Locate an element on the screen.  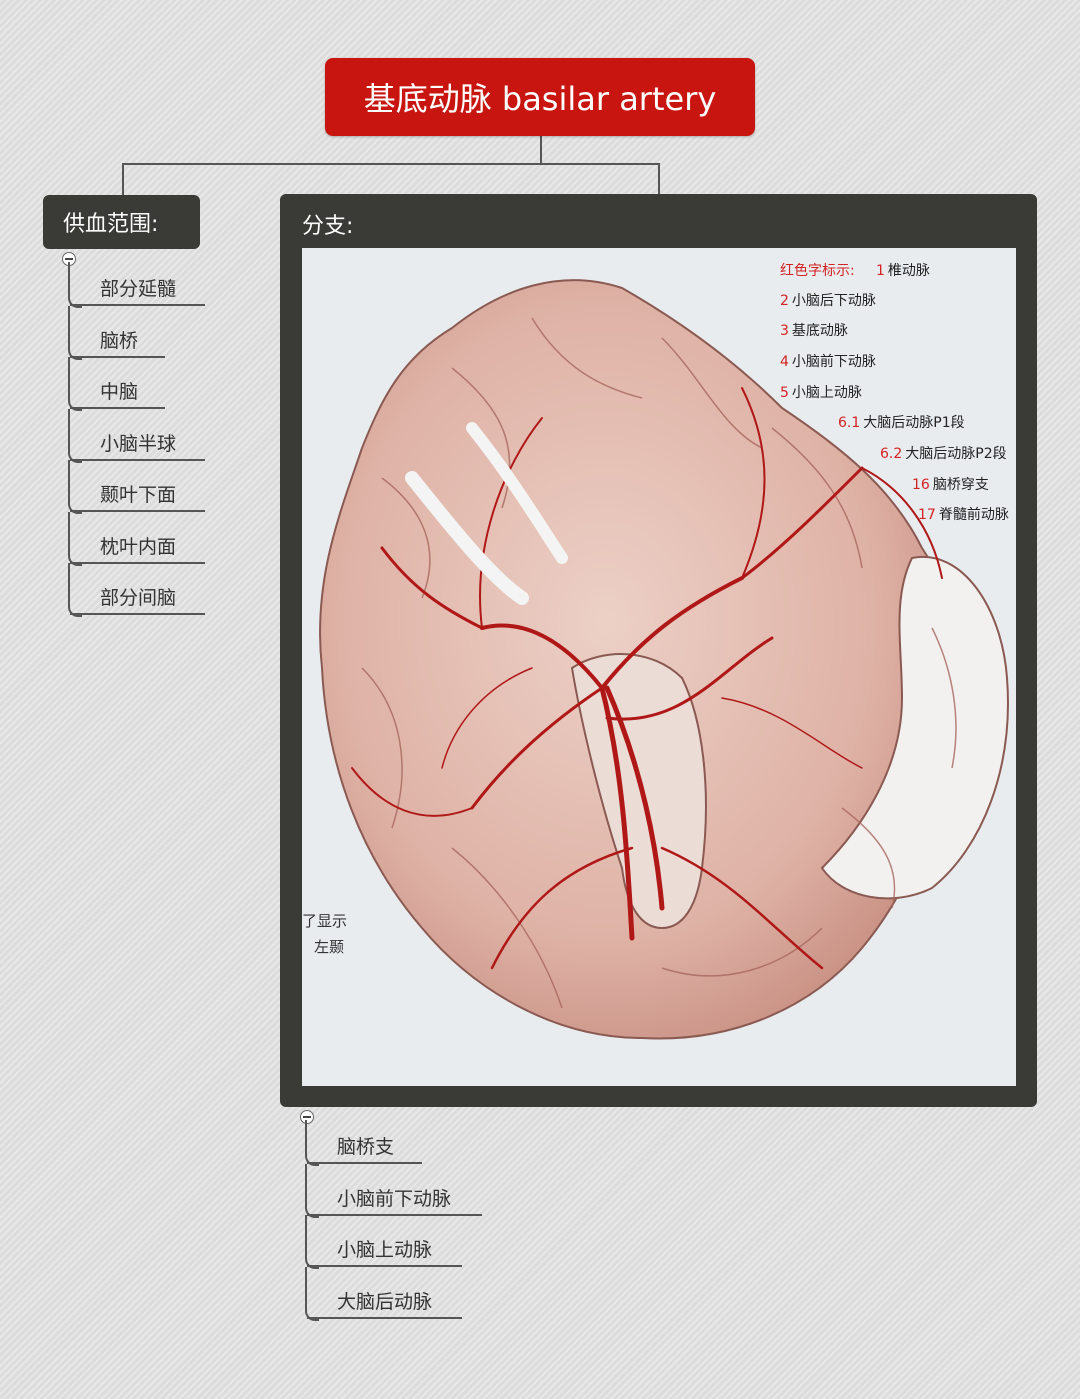
legend-entry: 16 脑桥穿支 is located at coordinates (950, 484).